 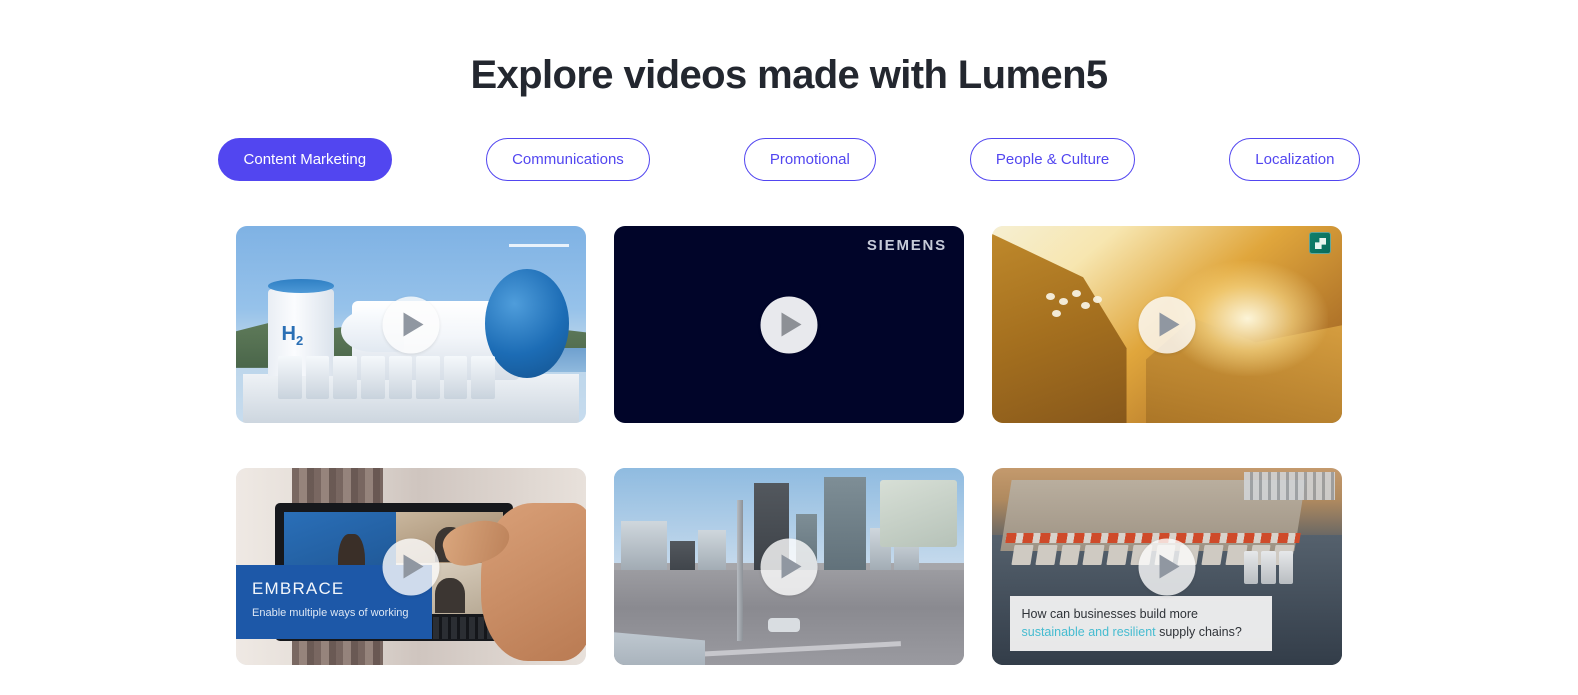 I want to click on billboard-shape, so click(x=918, y=513).